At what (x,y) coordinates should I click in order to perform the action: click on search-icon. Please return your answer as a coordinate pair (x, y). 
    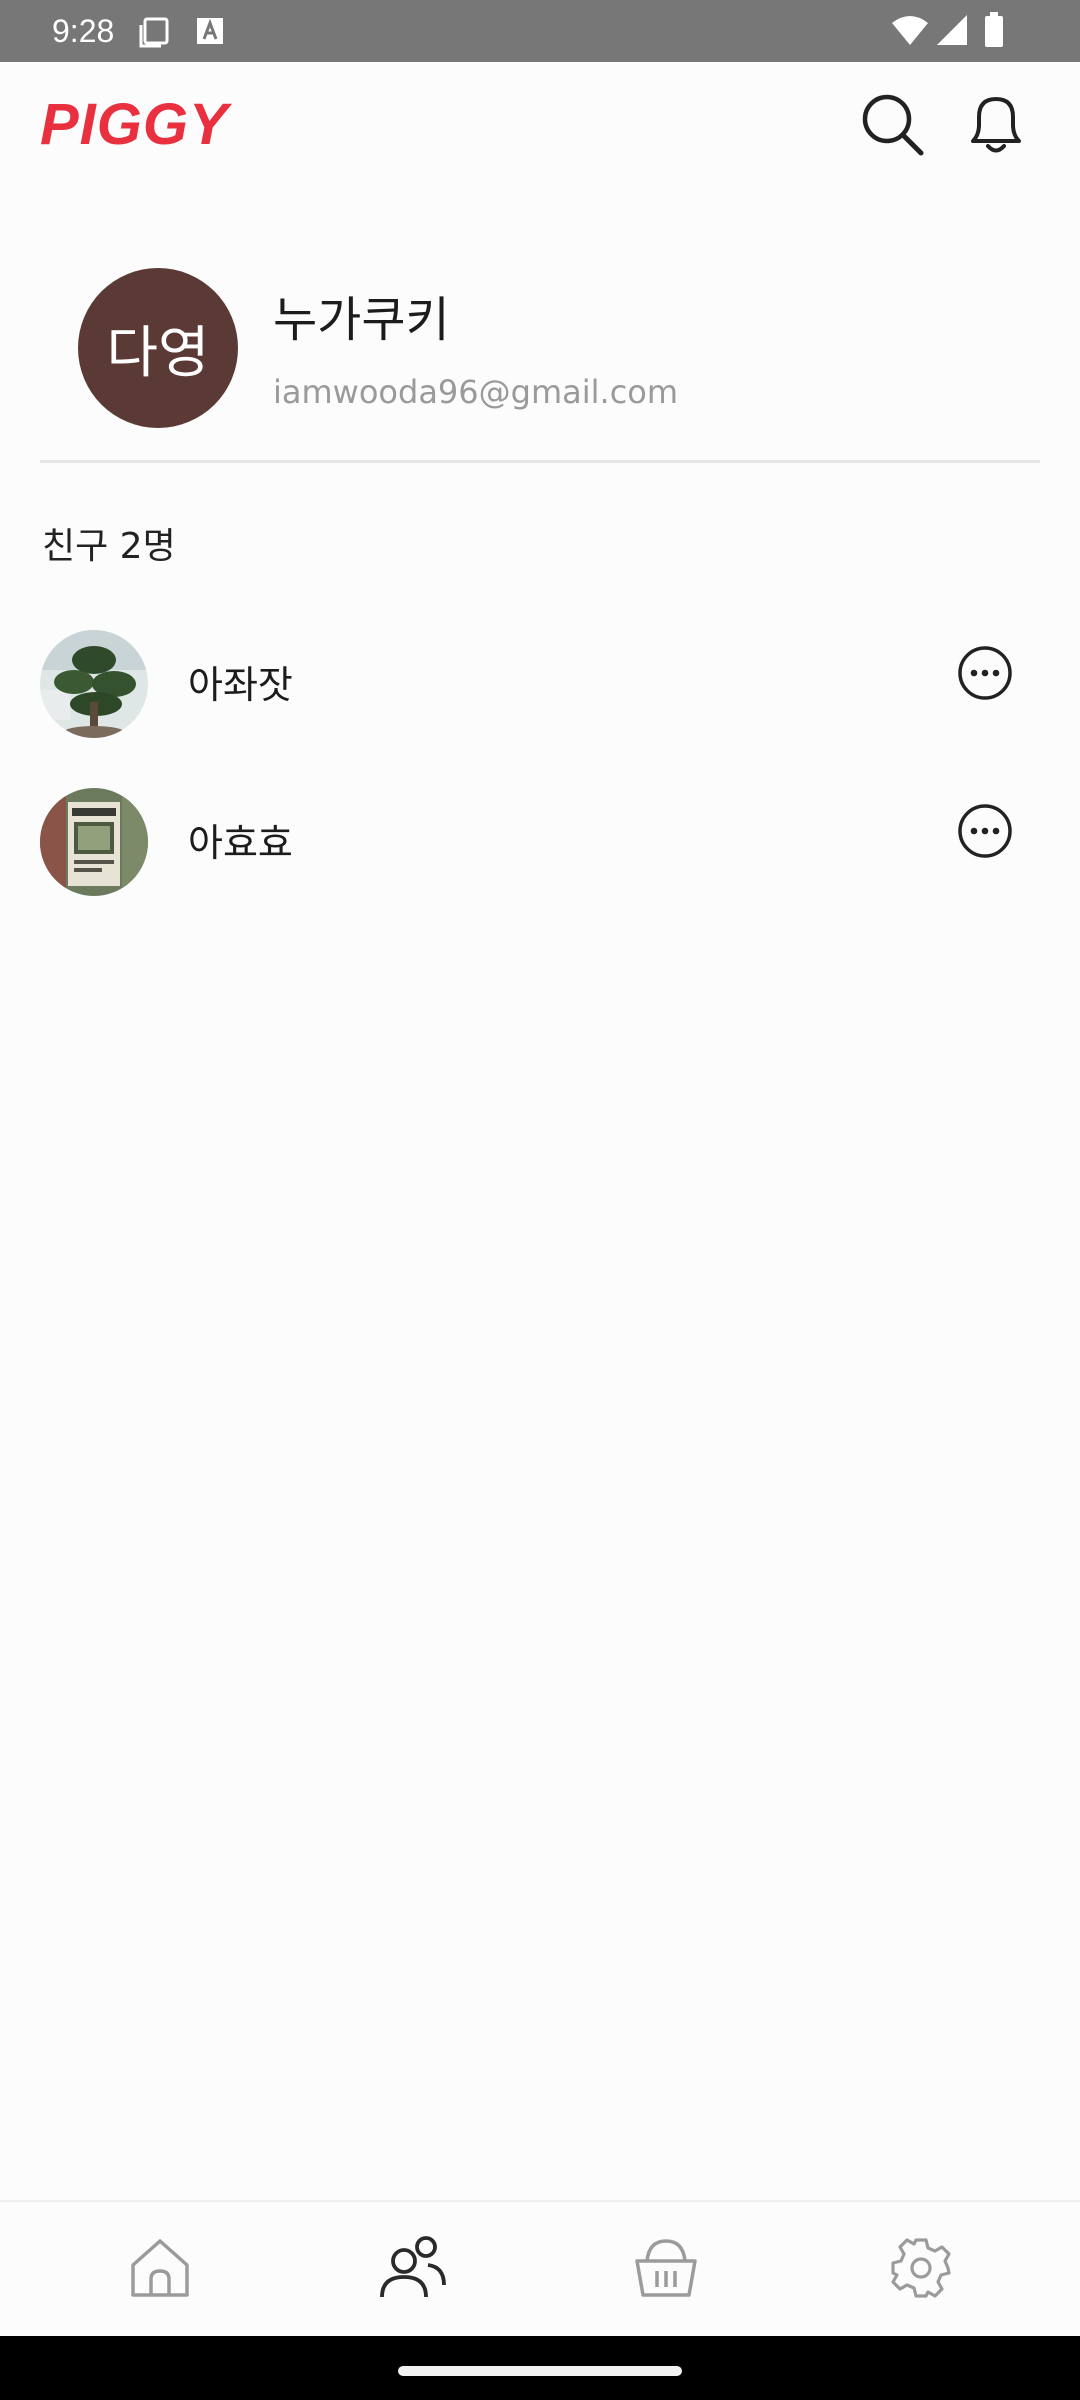
    Looking at the image, I should click on (892, 126).